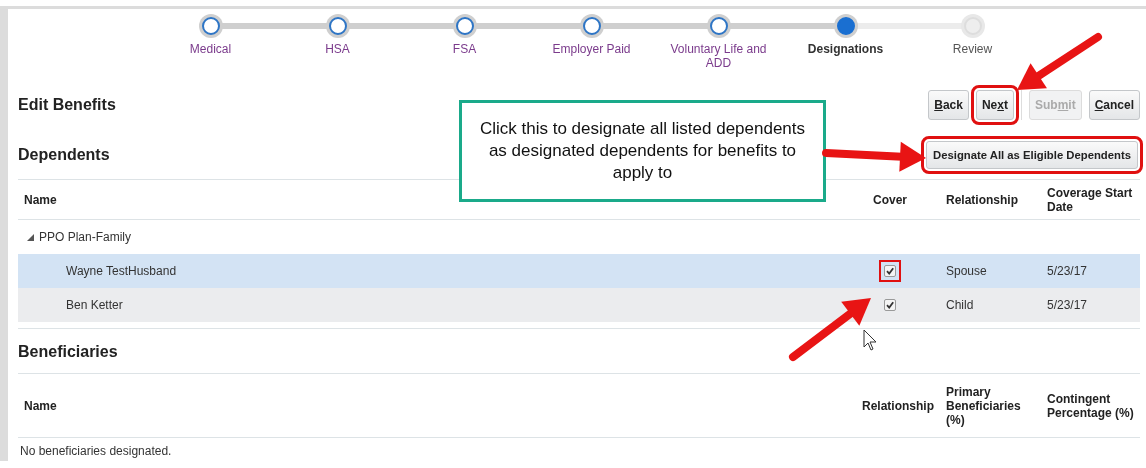 This screenshot has height=468, width=1146. Describe the element at coordinates (67, 105) in the screenshot. I see `page-title: Edit Benefits` at that location.